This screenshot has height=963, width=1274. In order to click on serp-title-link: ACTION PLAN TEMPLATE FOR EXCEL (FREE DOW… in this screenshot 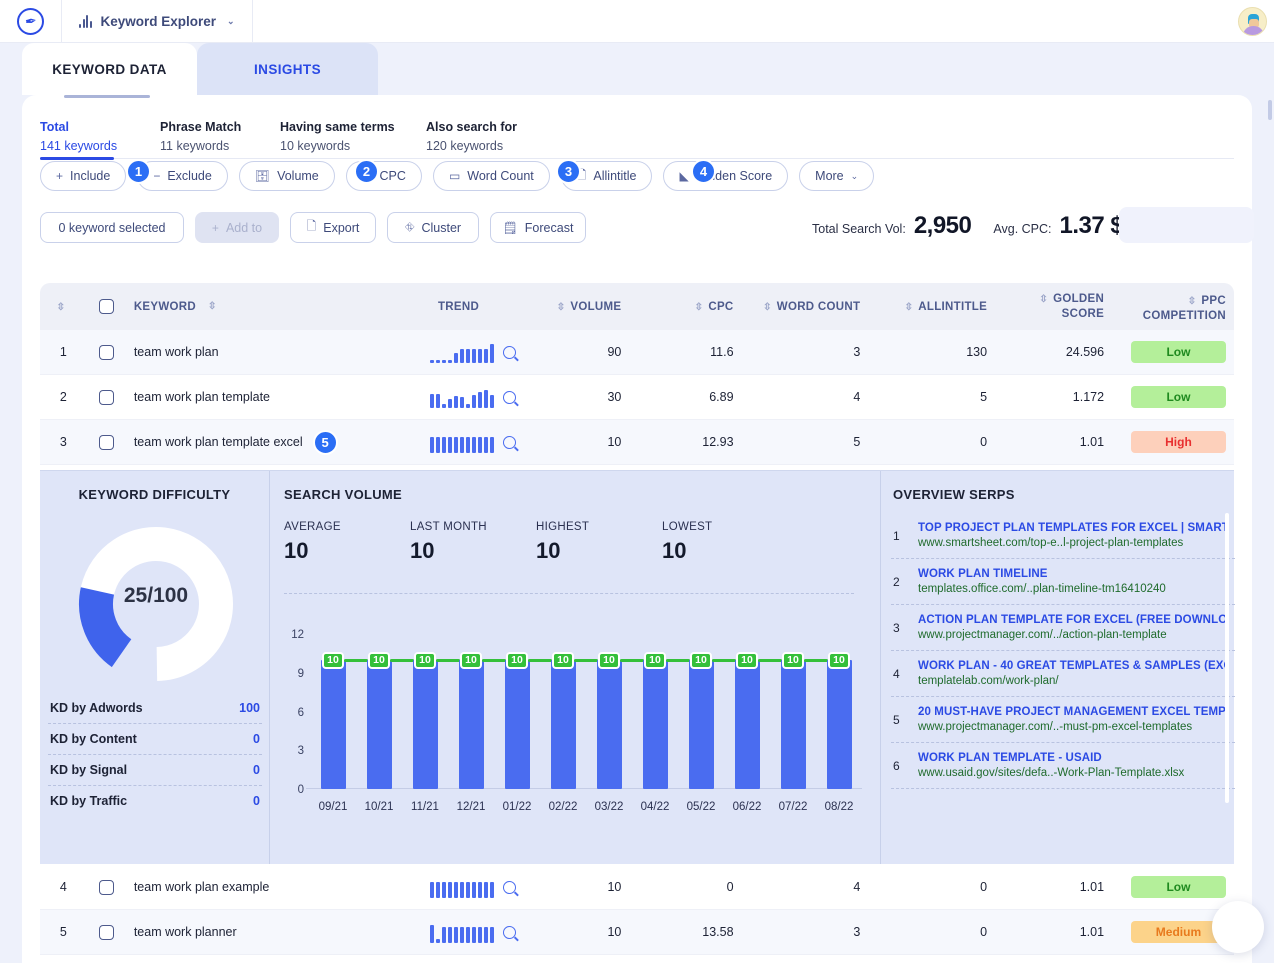, I will do `click(1072, 620)`.